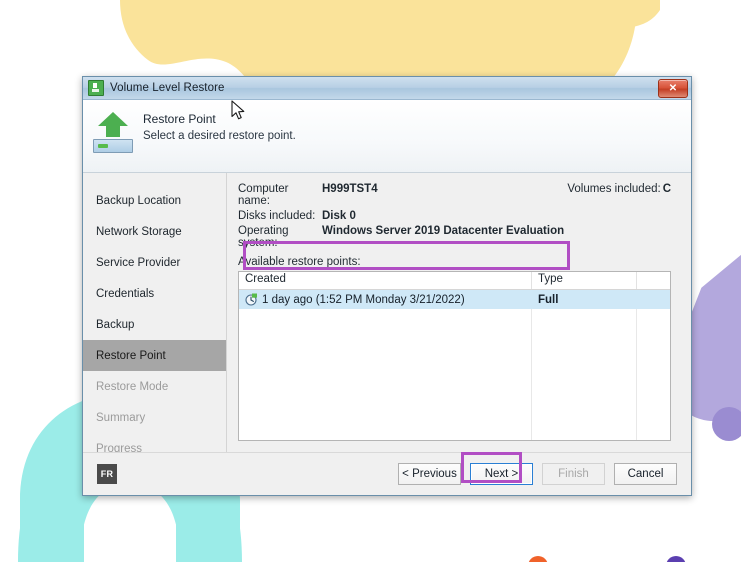  Describe the element at coordinates (501, 474) in the screenshot. I see `next-button: Next >` at that location.